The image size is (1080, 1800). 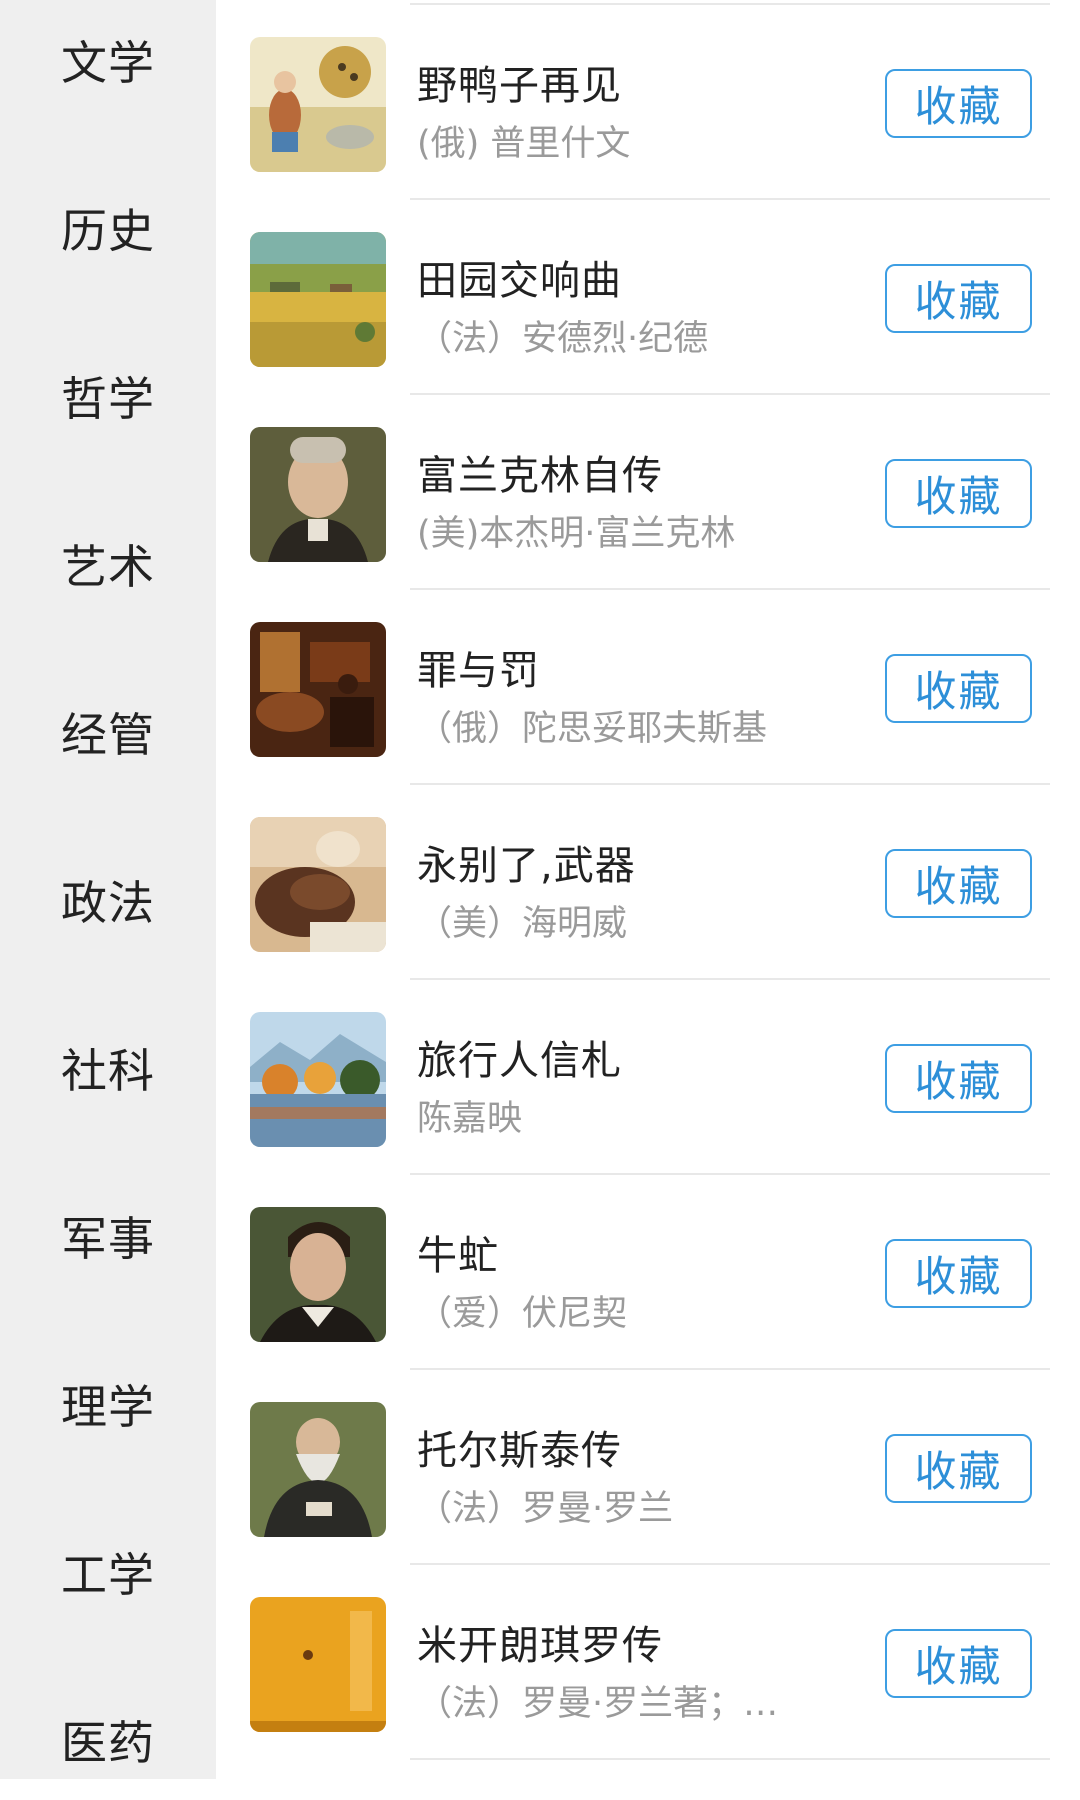 I want to click on book-title: 野鸭子再见, so click(x=519, y=82).